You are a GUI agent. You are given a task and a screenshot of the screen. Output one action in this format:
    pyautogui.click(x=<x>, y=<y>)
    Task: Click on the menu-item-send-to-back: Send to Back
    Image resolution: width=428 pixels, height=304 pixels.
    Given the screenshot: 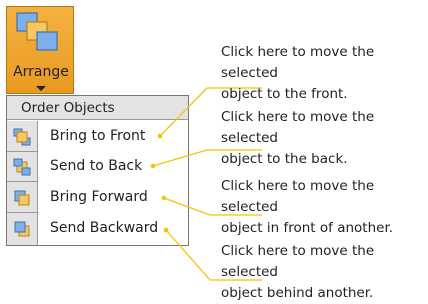 What is the action you would take?
    pyautogui.click(x=97, y=167)
    